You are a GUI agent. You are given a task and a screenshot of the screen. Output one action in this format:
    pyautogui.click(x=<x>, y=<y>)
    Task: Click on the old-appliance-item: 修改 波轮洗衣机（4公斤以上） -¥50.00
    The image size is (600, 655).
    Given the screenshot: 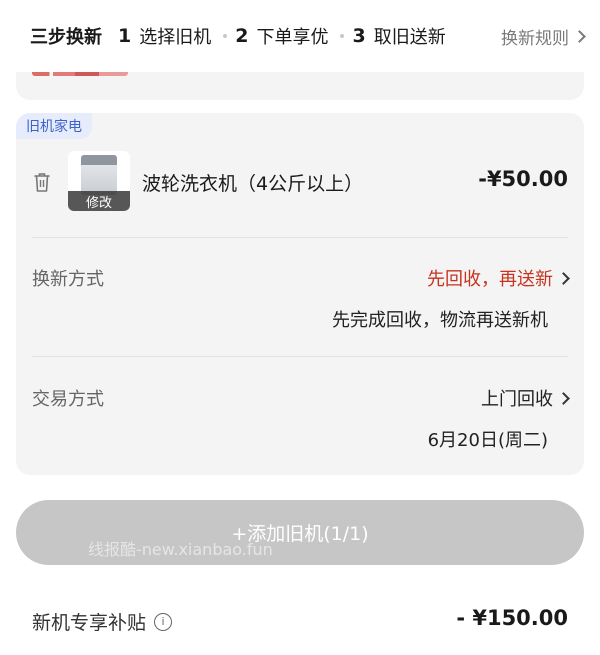 What is the action you would take?
    pyautogui.click(x=300, y=182)
    